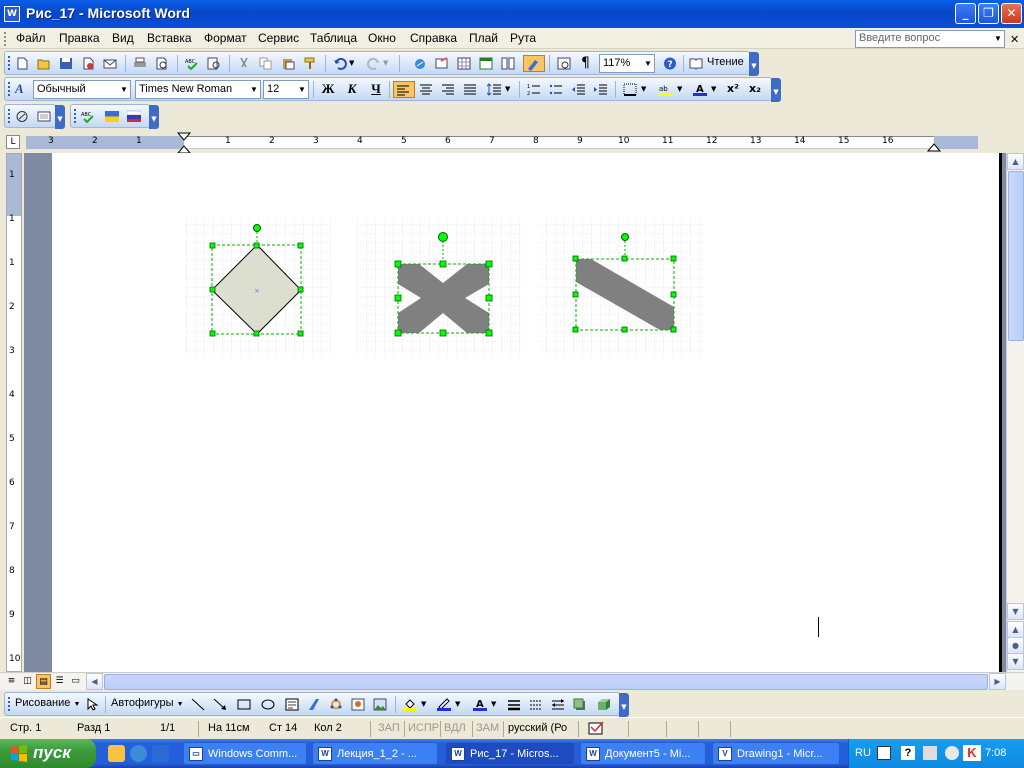  What do you see at coordinates (82, 89) in the screenshot?
I see `style-select: Обычный ▼` at bounding box center [82, 89].